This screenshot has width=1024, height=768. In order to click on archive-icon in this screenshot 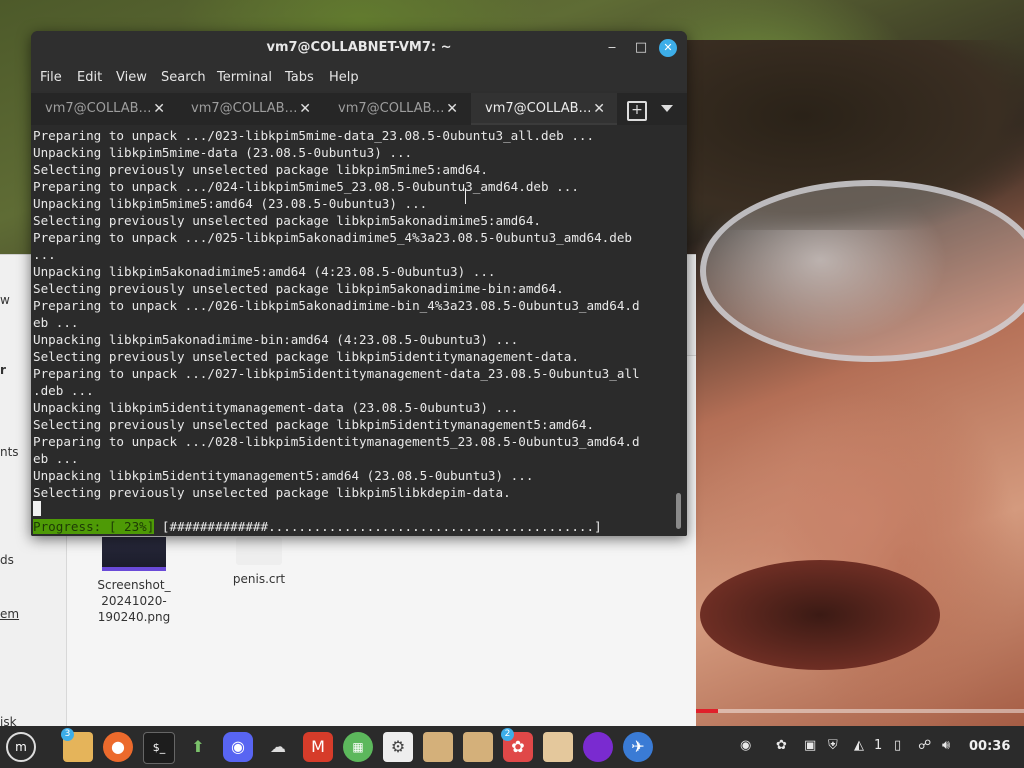, I will do `click(558, 747)`.